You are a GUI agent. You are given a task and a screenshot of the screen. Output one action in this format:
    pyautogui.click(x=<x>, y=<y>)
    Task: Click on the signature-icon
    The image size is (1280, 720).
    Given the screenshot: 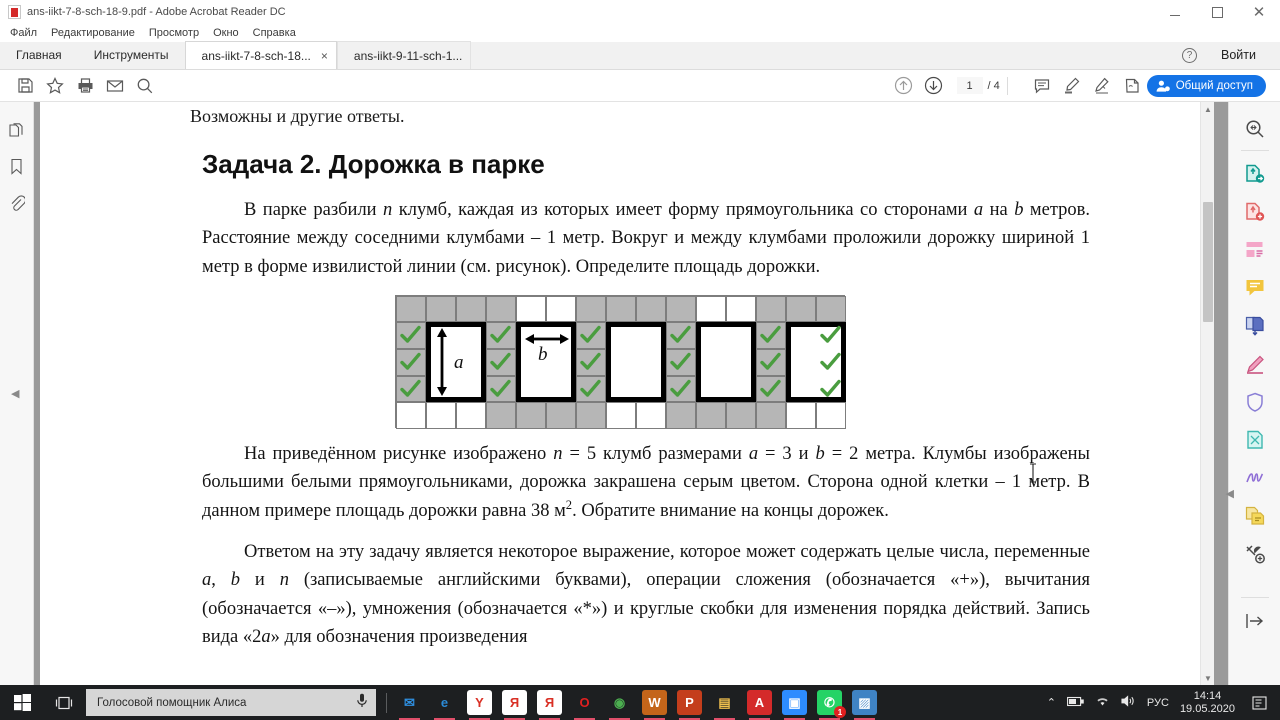 What is the action you would take?
    pyautogui.click(x=1255, y=478)
    